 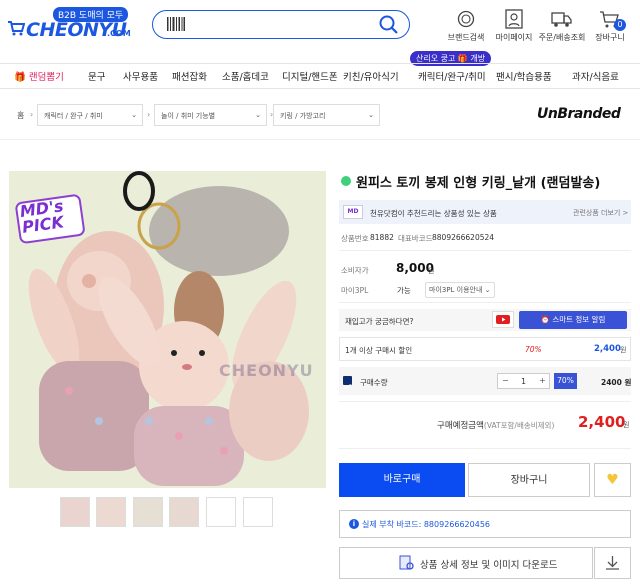 I want to click on order-tracking-button: 주문/배송조회, so click(x=562, y=26).